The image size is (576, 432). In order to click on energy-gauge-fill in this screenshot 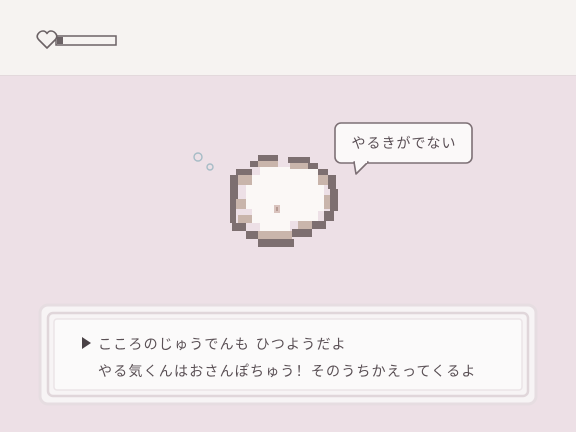, I will do `click(60, 40)`.